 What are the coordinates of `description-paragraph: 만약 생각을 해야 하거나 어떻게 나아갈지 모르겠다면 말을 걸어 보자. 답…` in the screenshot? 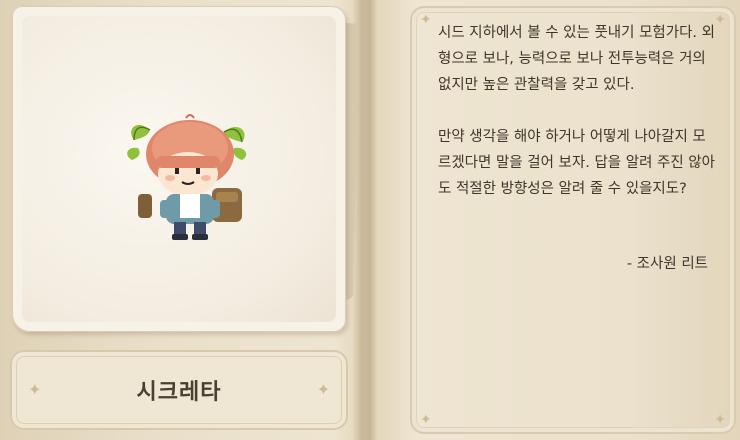 It's located at (576, 163).